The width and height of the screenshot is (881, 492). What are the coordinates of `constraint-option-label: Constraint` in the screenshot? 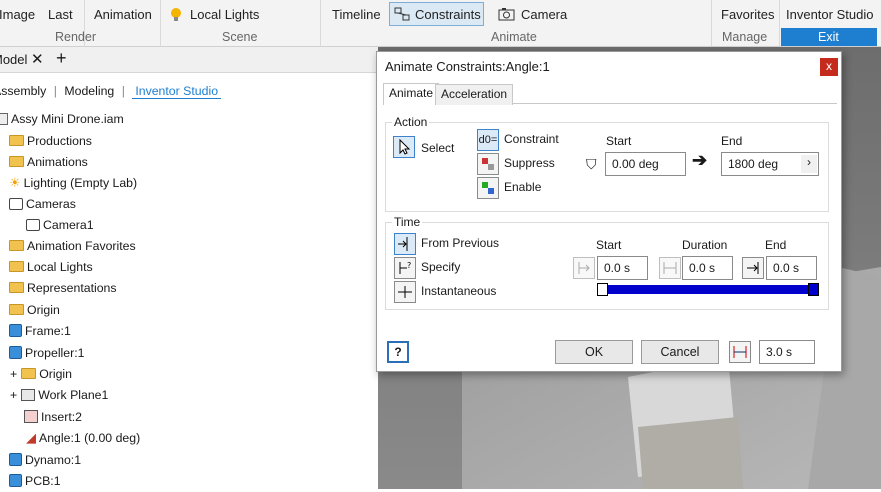 It's located at (531, 139).